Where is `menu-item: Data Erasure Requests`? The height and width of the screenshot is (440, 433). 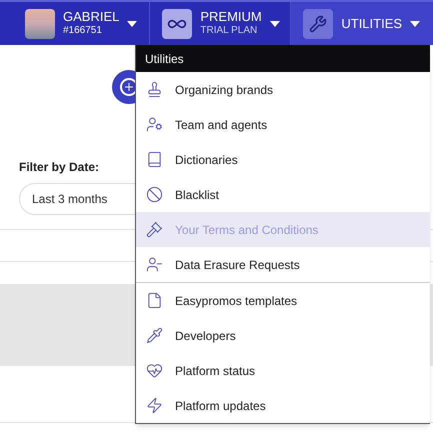
menu-item: Data Erasure Requests is located at coordinates (283, 264).